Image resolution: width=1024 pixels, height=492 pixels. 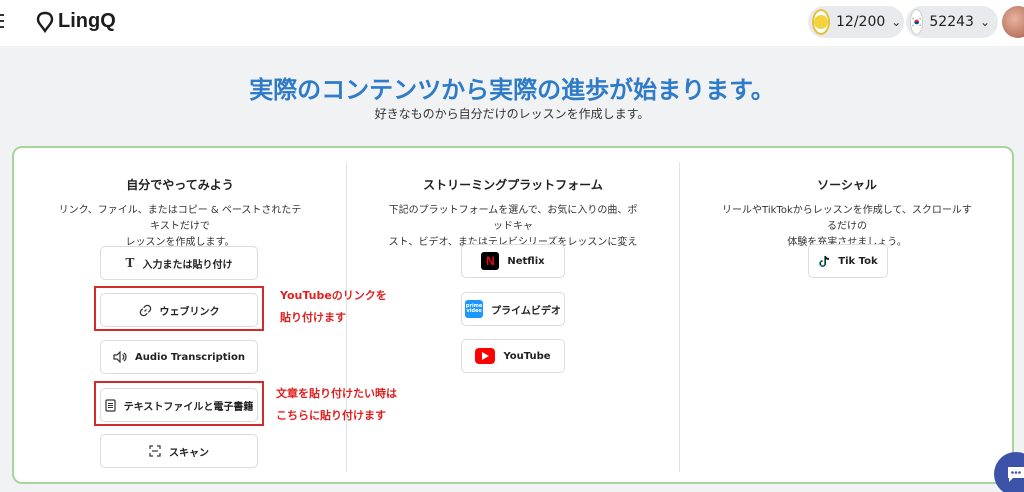 I want to click on coins-counter: 12/200 ⌄, so click(x=856, y=22).